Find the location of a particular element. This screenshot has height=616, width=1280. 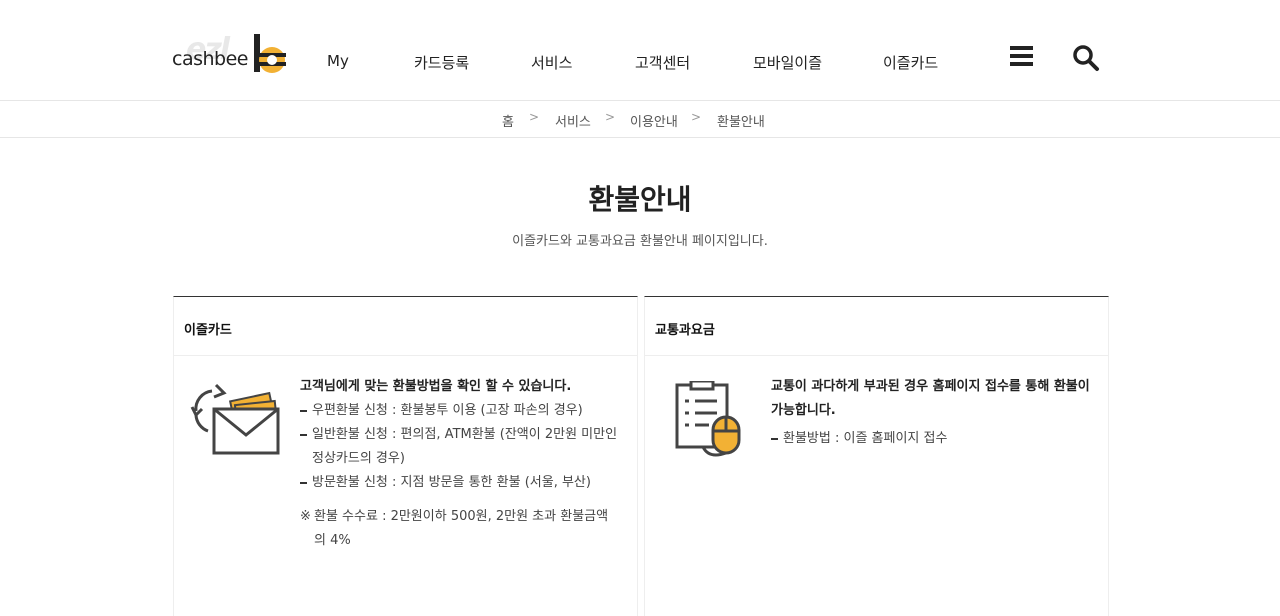

nav-item-service: 서비스 is located at coordinates (551, 62).